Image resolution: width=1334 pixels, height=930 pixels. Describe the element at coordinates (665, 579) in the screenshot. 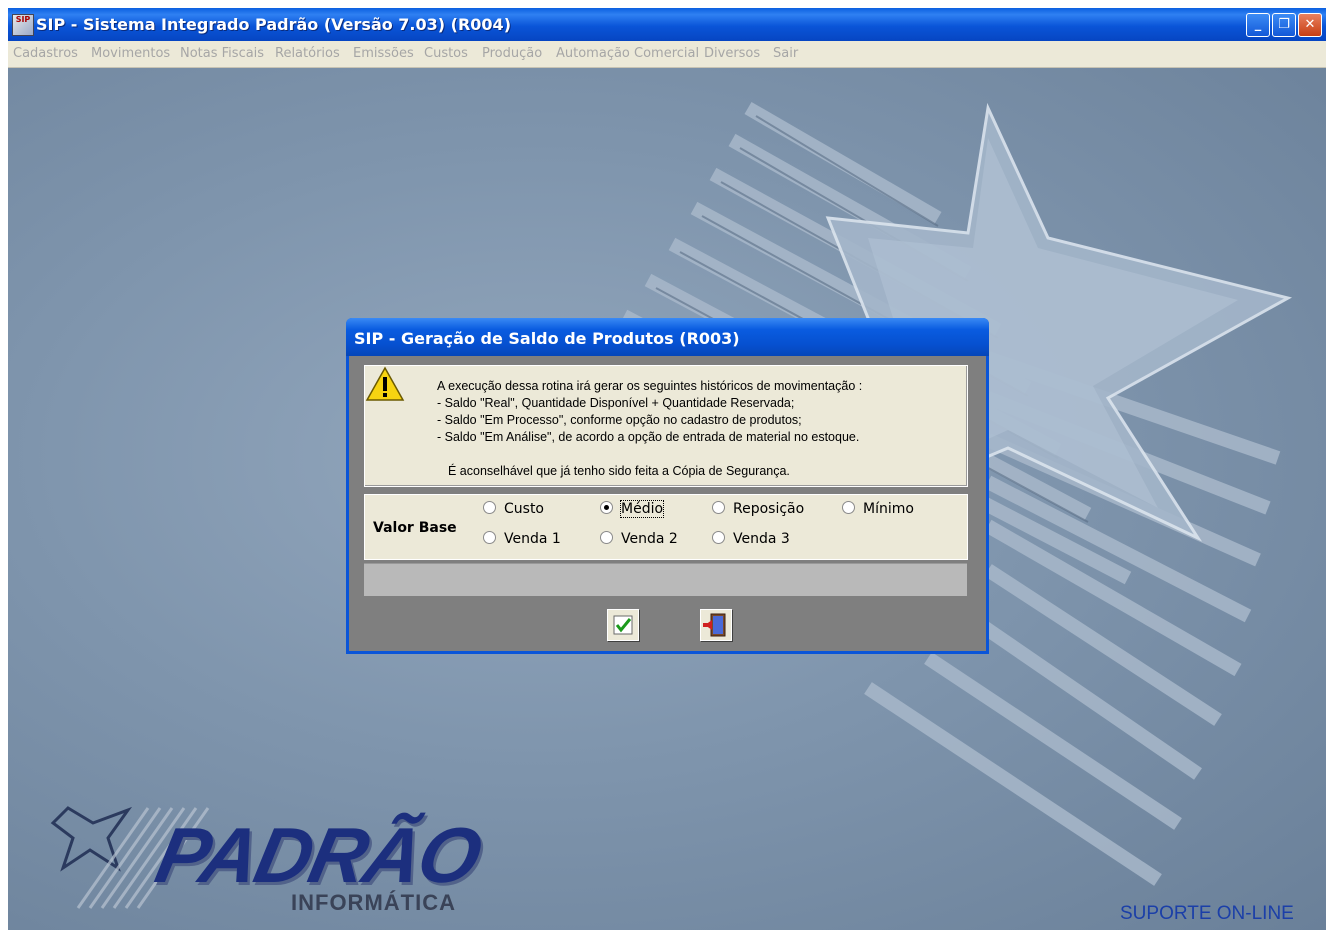

I see `status-panel` at that location.